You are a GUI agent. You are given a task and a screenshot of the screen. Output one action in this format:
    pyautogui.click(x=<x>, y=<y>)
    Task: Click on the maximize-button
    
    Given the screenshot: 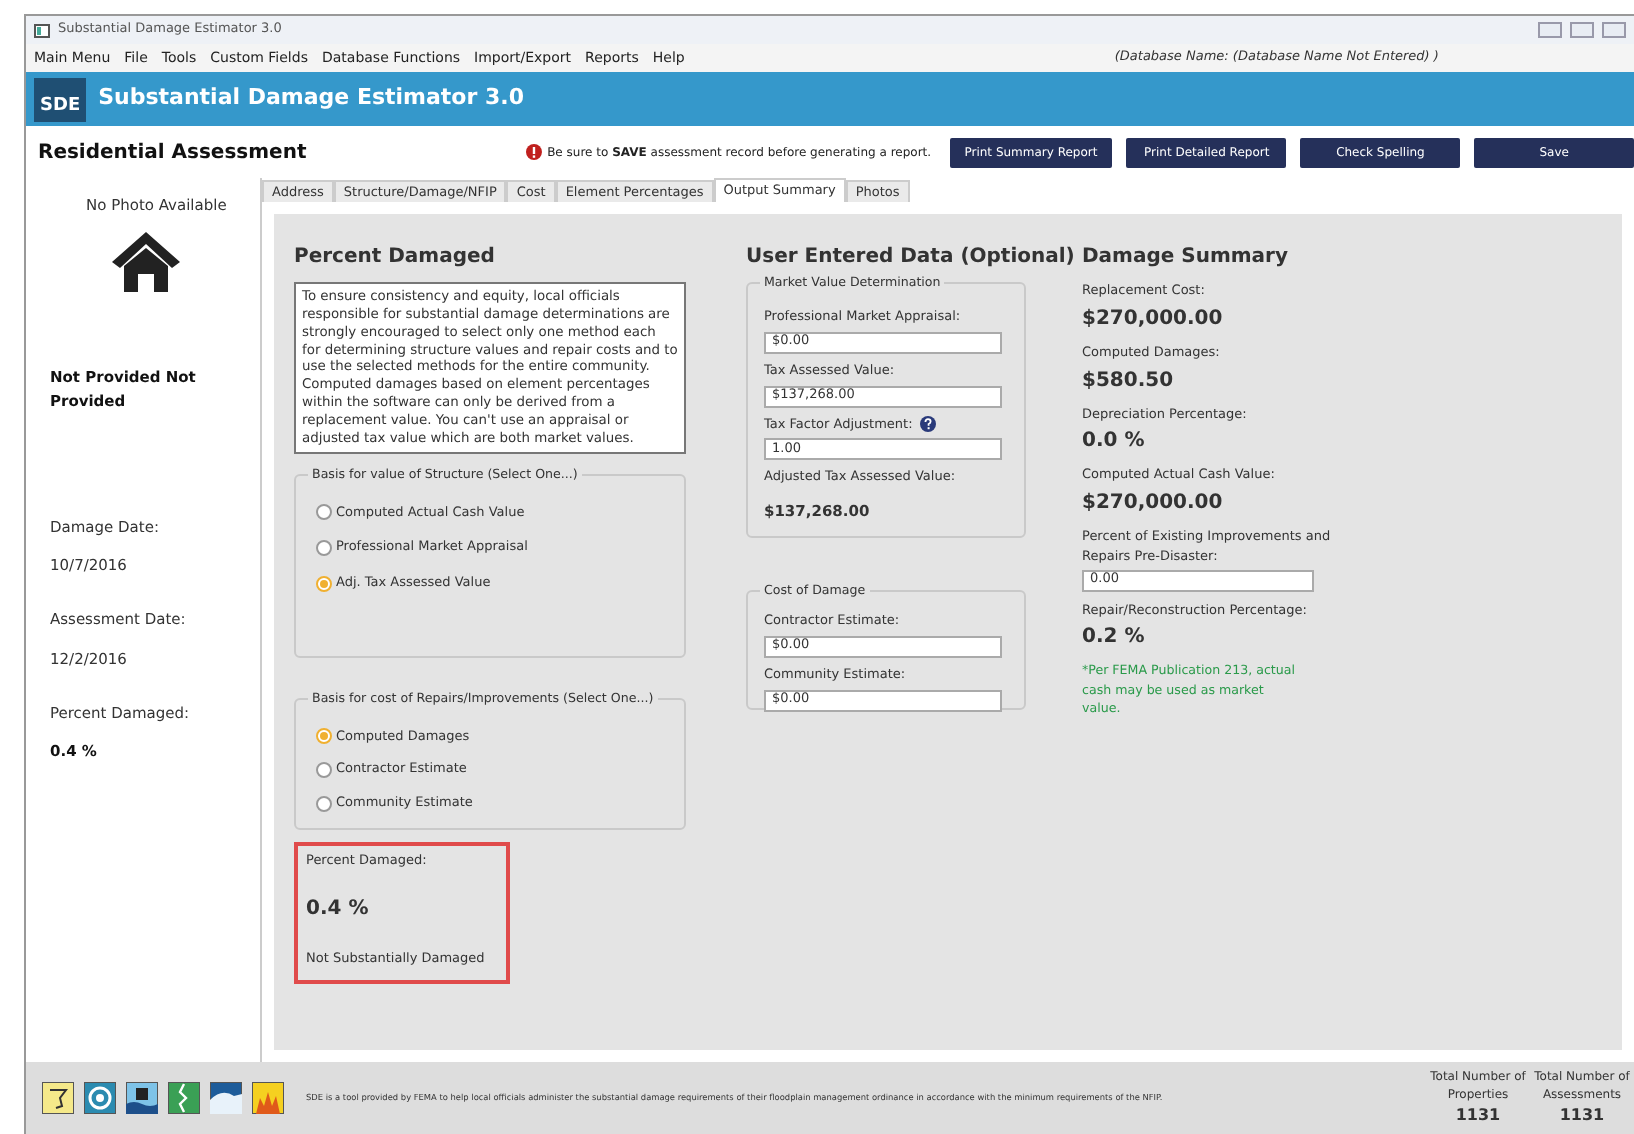 What is the action you would take?
    pyautogui.click(x=1582, y=30)
    